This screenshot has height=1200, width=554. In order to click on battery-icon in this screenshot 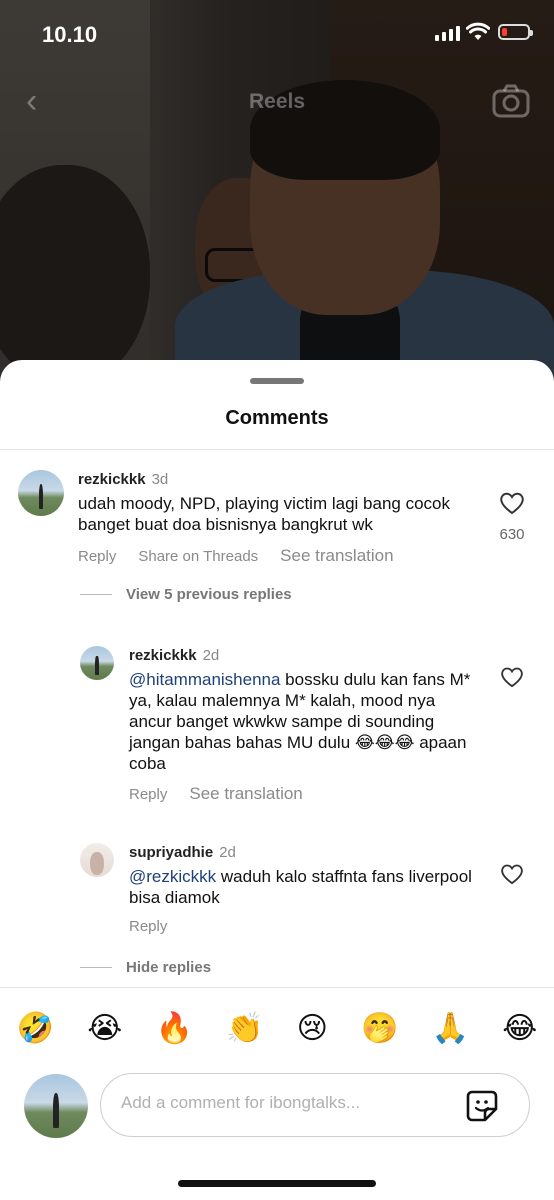, I will do `click(515, 32)`.